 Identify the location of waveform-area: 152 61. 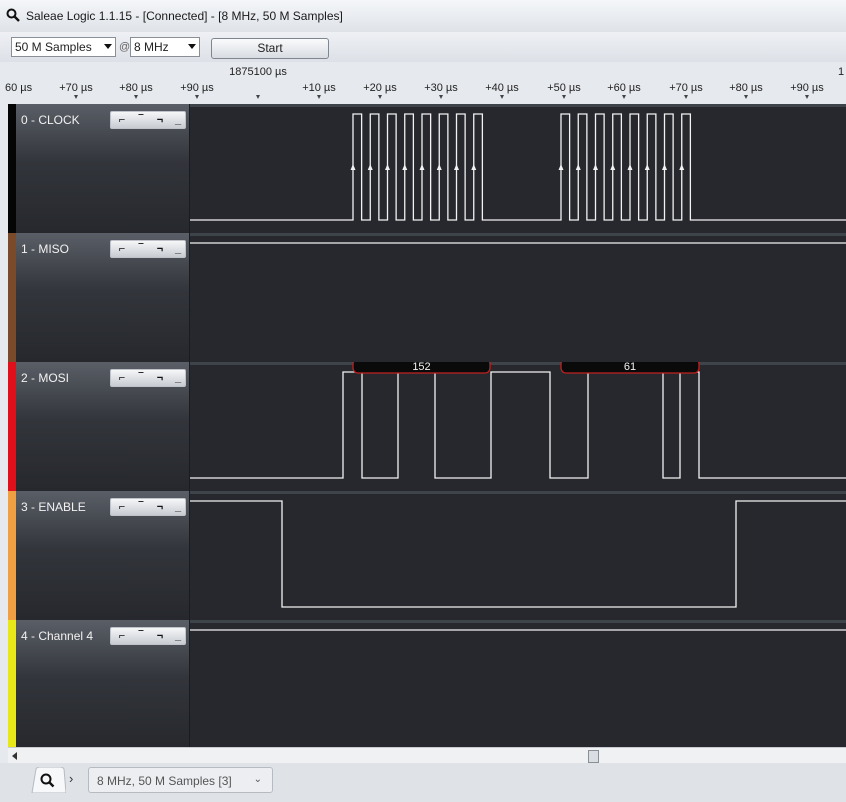
(518, 426).